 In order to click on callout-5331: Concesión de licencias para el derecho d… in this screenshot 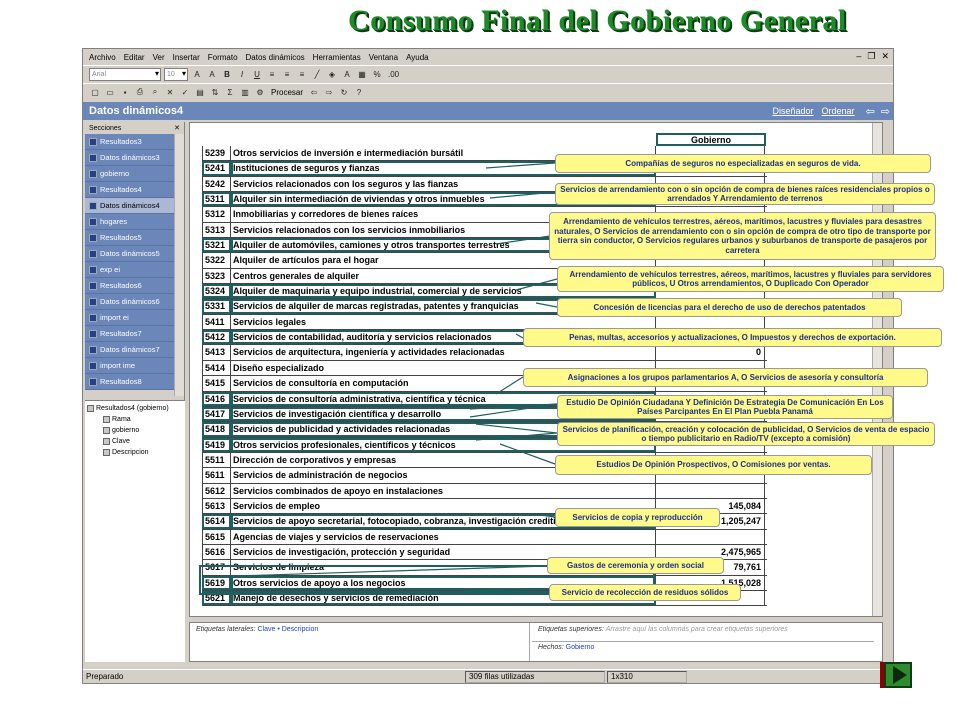, I will do `click(729, 307)`.